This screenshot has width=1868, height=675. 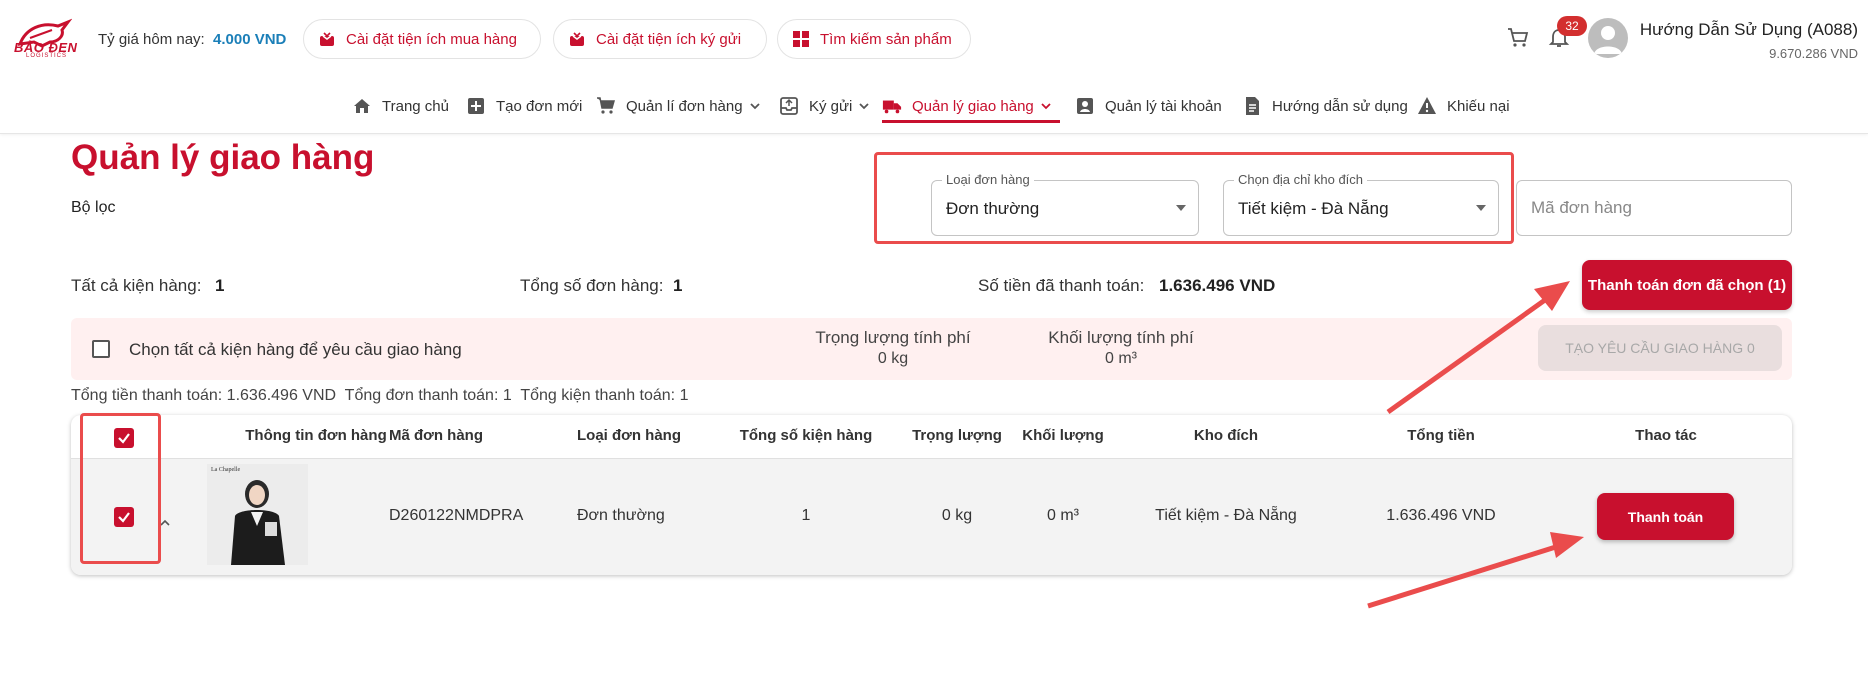 I want to click on nav-create-order-label: Tạo đơn mới, so click(x=539, y=106).